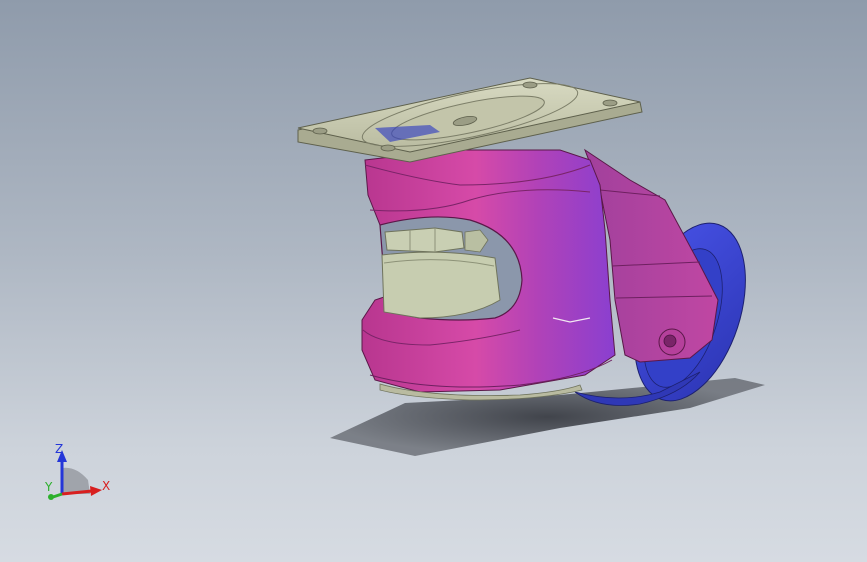 The height and width of the screenshot is (562, 867). What do you see at coordinates (48, 487) in the screenshot?
I see `y-axis-label: Y` at bounding box center [48, 487].